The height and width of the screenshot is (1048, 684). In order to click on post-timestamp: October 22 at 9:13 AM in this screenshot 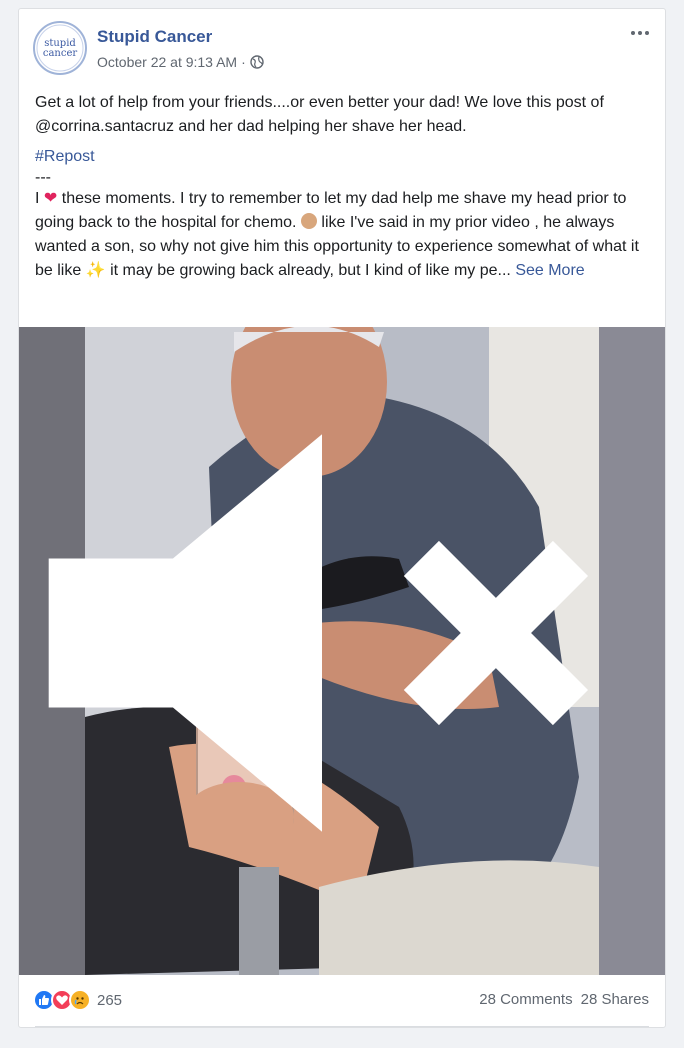, I will do `click(167, 62)`.